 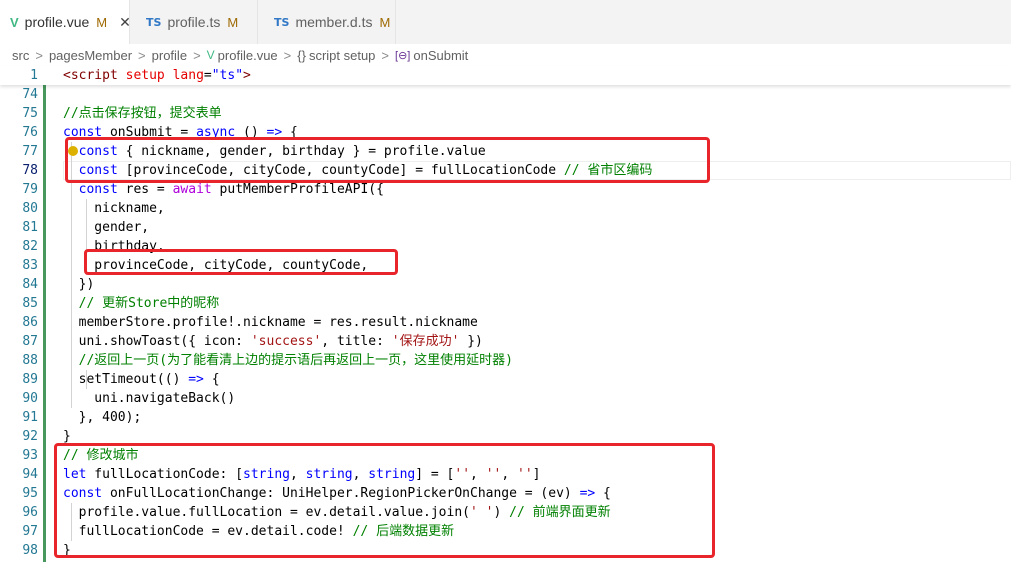 I want to click on line-number: 94, so click(x=30, y=474).